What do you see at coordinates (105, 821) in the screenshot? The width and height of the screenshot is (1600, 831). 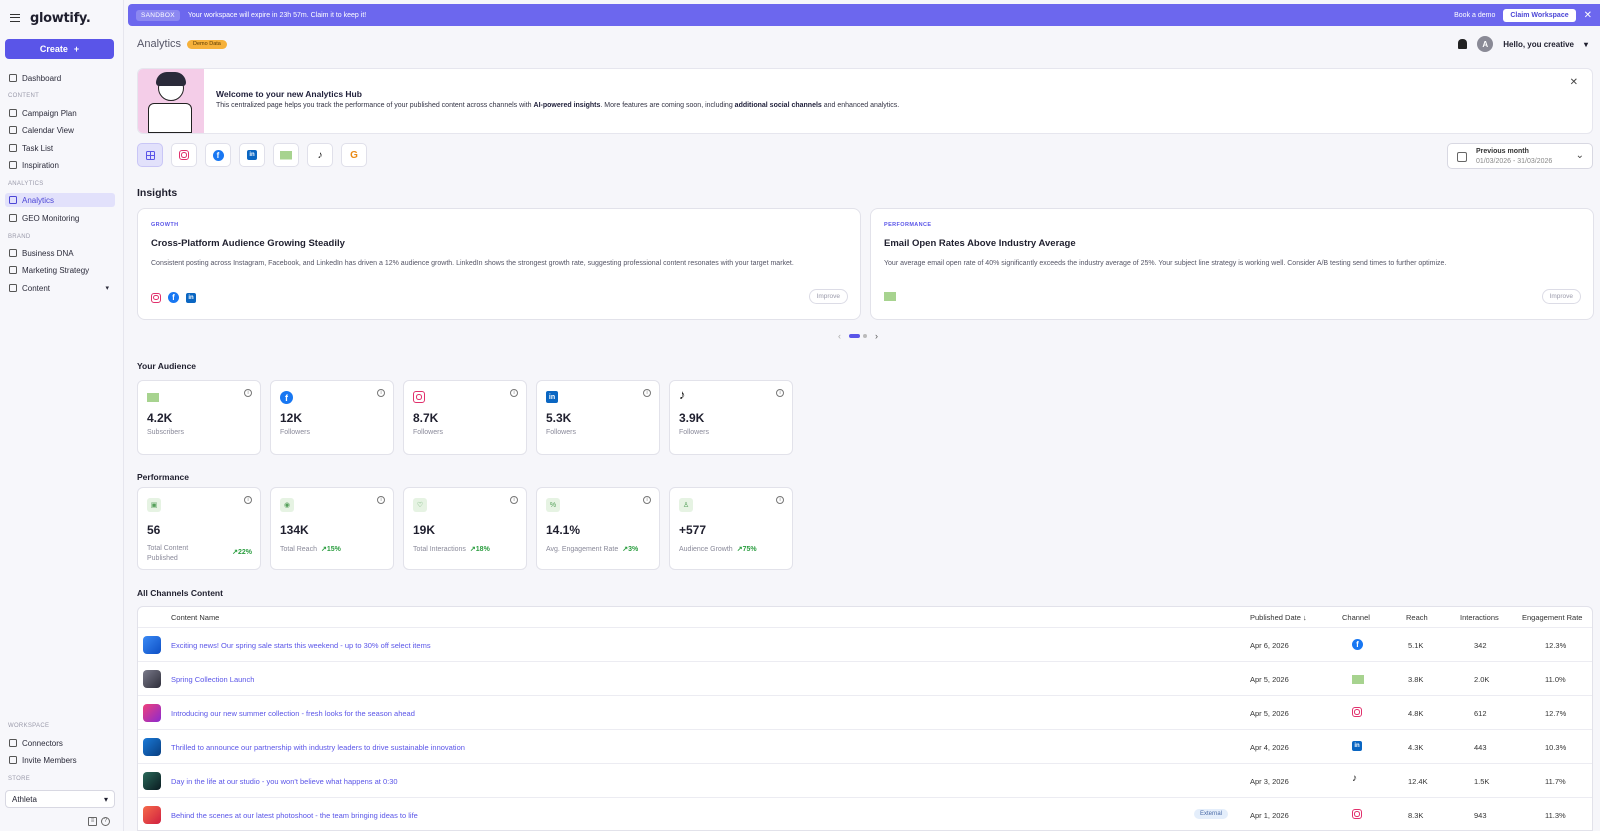 I see `help-icon: ?` at bounding box center [105, 821].